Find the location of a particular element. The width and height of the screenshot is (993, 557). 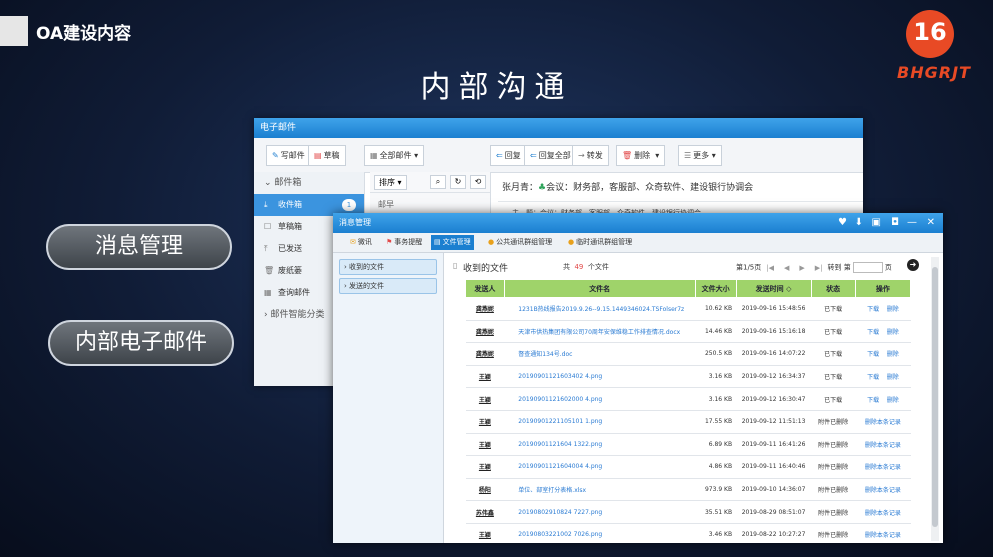

down-icon: ⬇ is located at coordinates (859, 223).